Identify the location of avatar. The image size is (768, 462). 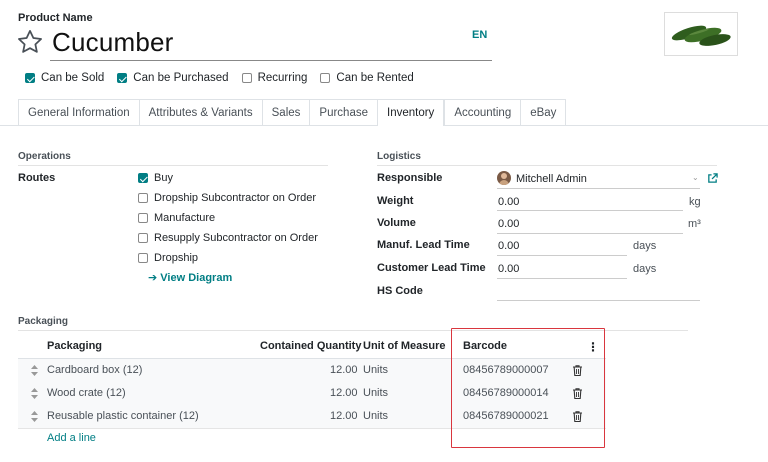
(504, 178).